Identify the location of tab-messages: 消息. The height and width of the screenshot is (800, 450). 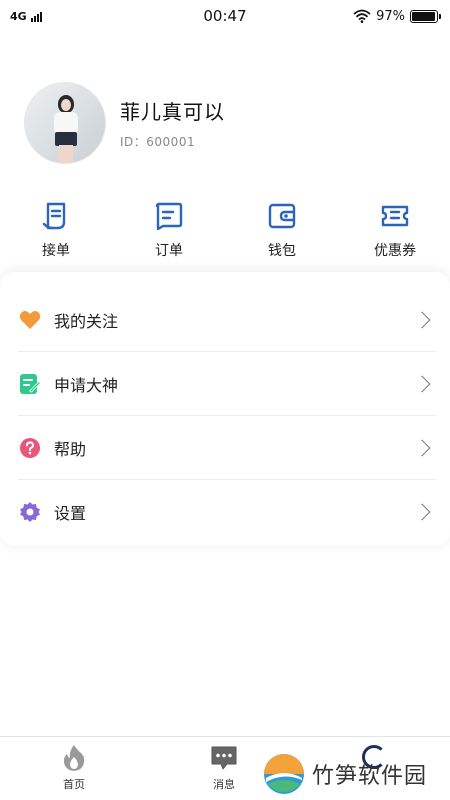
(224, 767).